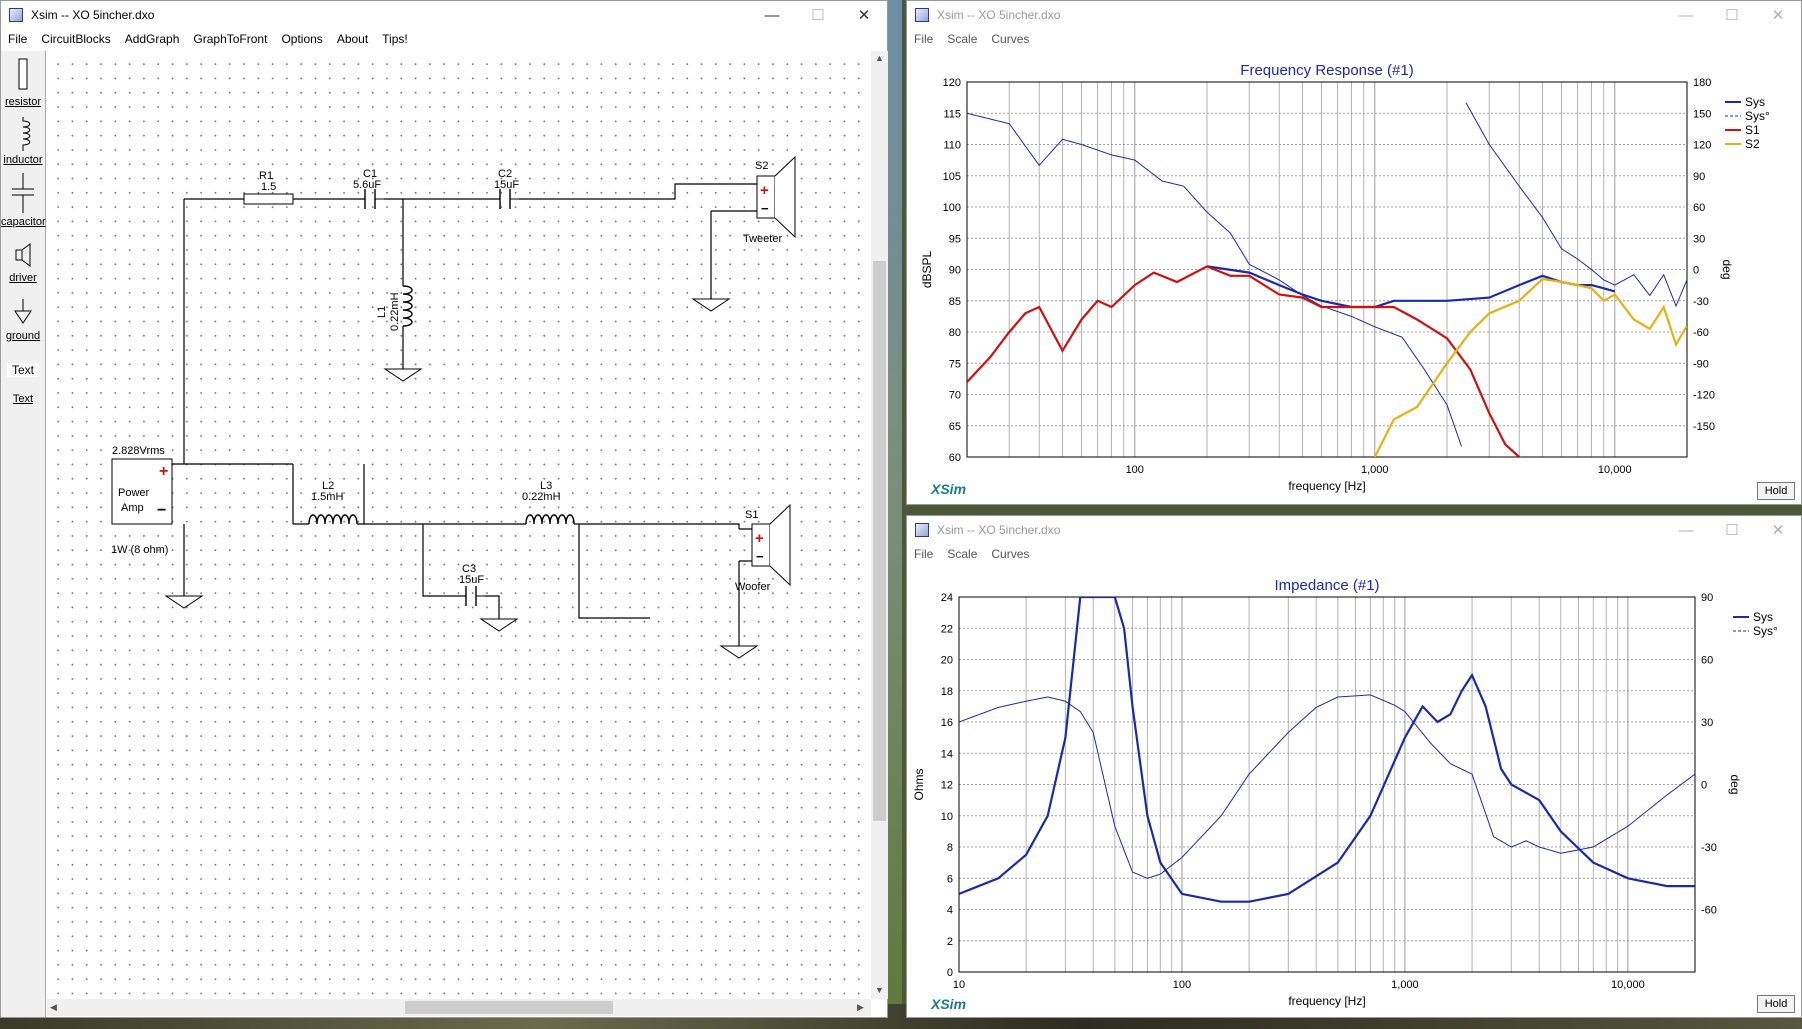 The width and height of the screenshot is (1802, 1029). Describe the element at coordinates (947, 754) in the screenshot. I see `y-tick-label: 14` at that location.